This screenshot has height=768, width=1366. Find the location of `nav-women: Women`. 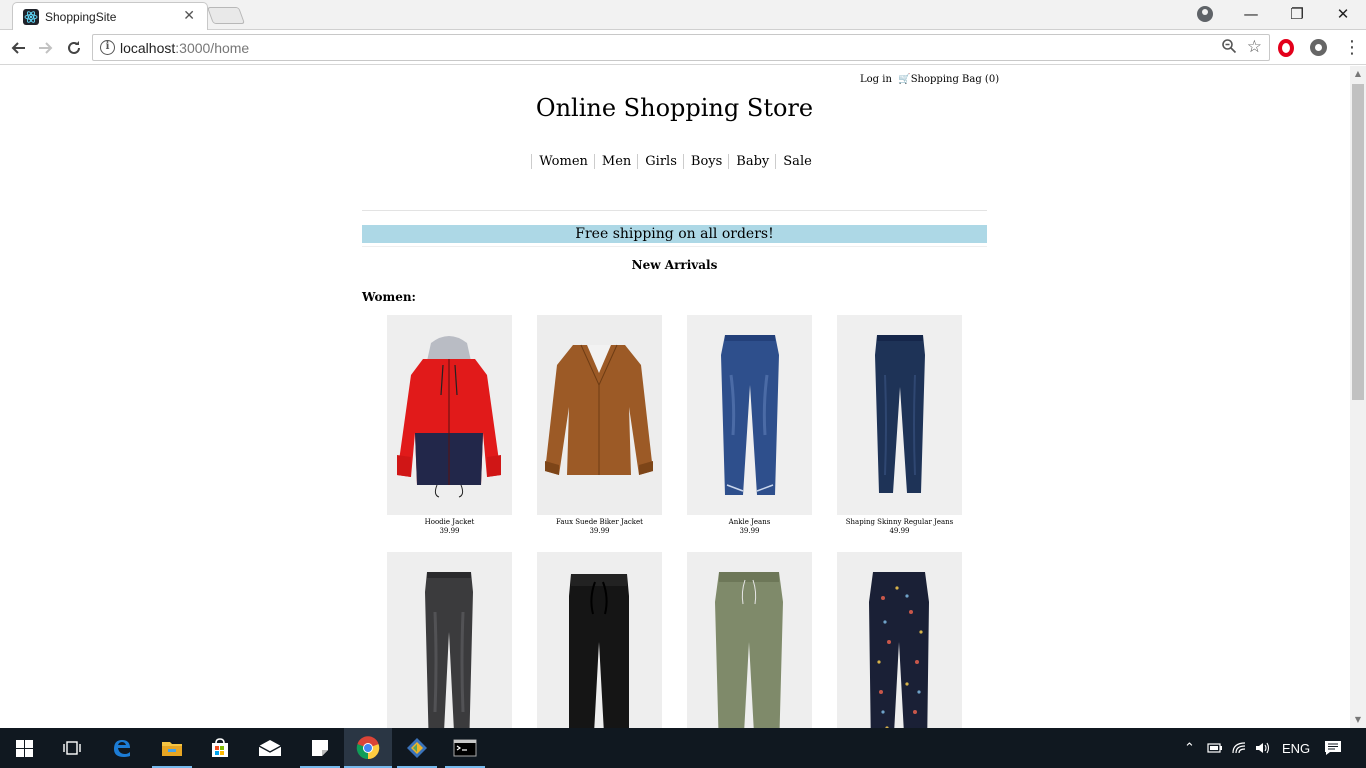

nav-women: Women is located at coordinates (562, 161).